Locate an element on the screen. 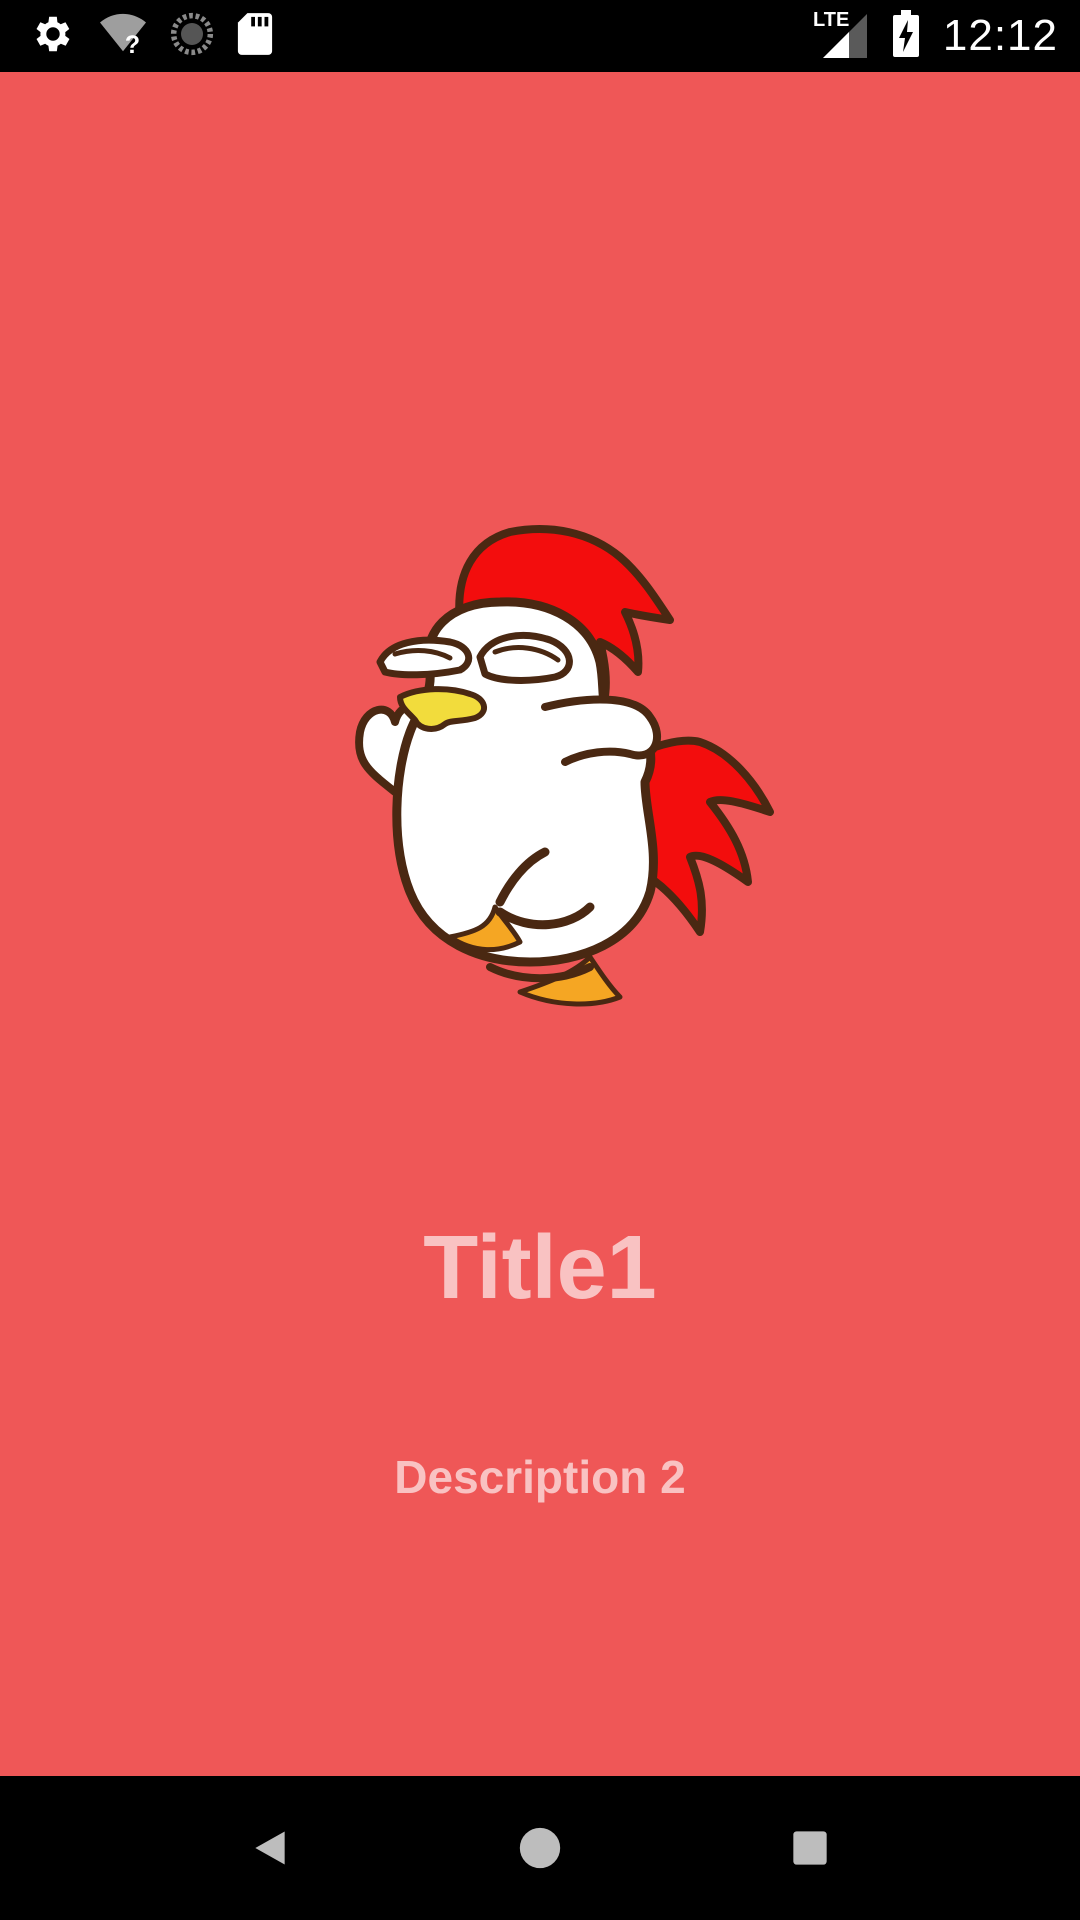 The image size is (1080, 1920). clock: 12:12 is located at coordinates (1000, 35).